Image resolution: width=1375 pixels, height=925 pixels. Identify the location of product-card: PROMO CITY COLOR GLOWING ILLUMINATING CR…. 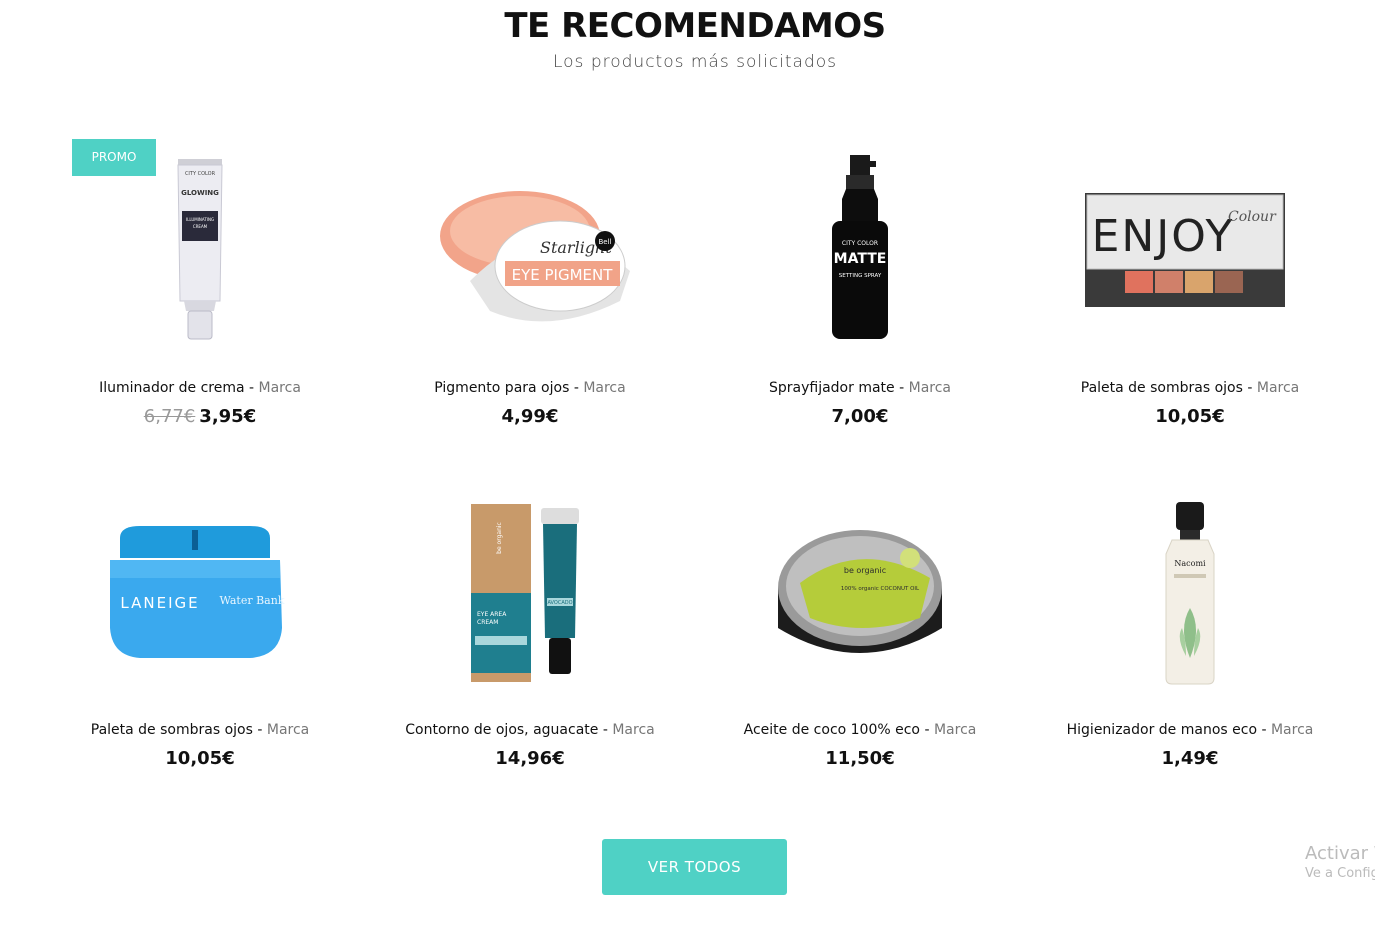
(200, 278).